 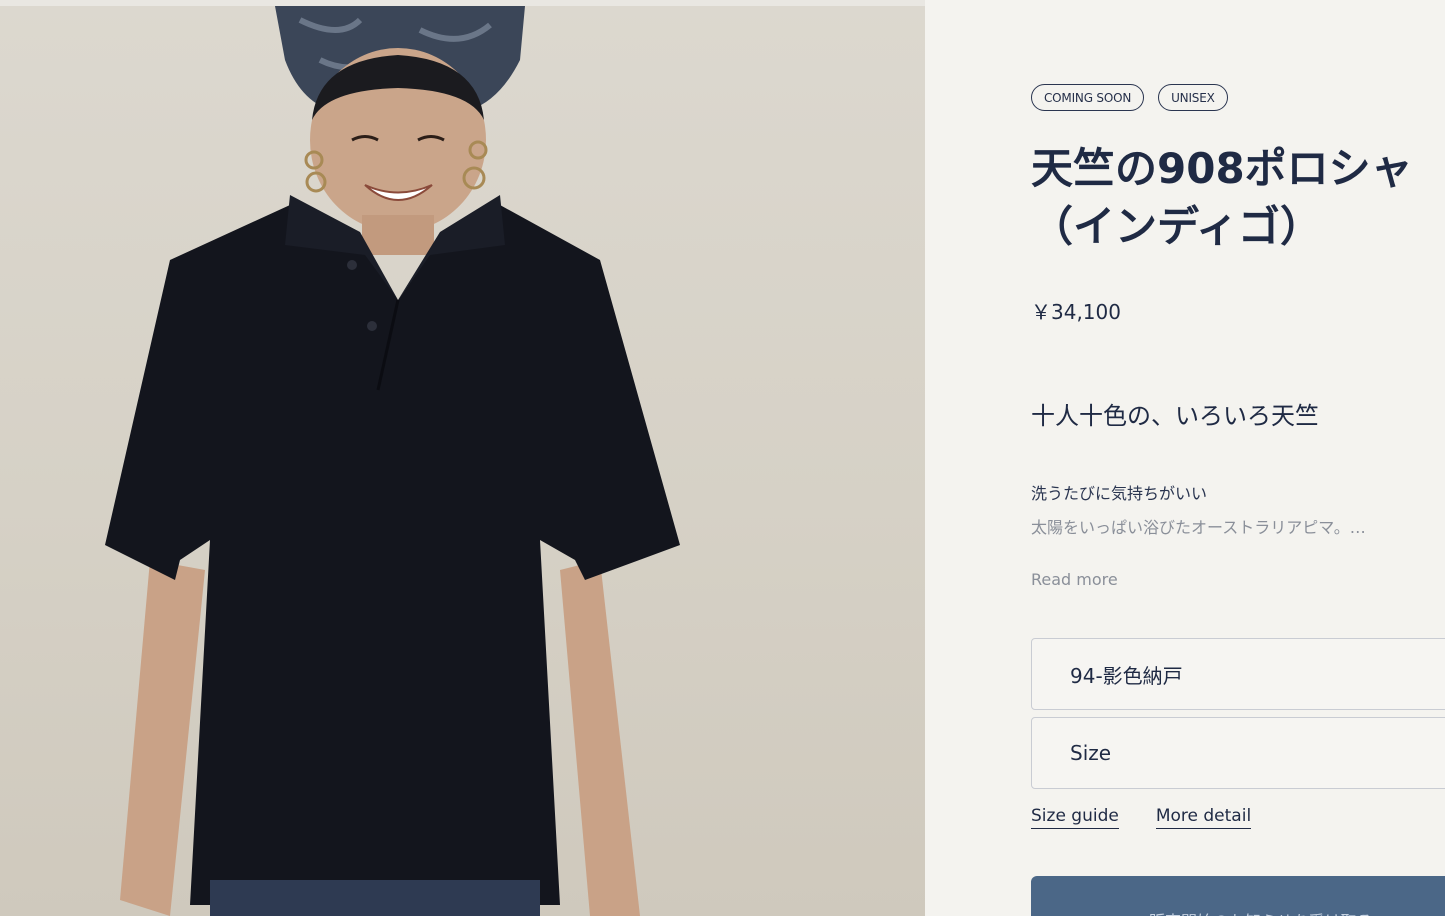 I want to click on size-select: Size, so click(x=1238, y=753).